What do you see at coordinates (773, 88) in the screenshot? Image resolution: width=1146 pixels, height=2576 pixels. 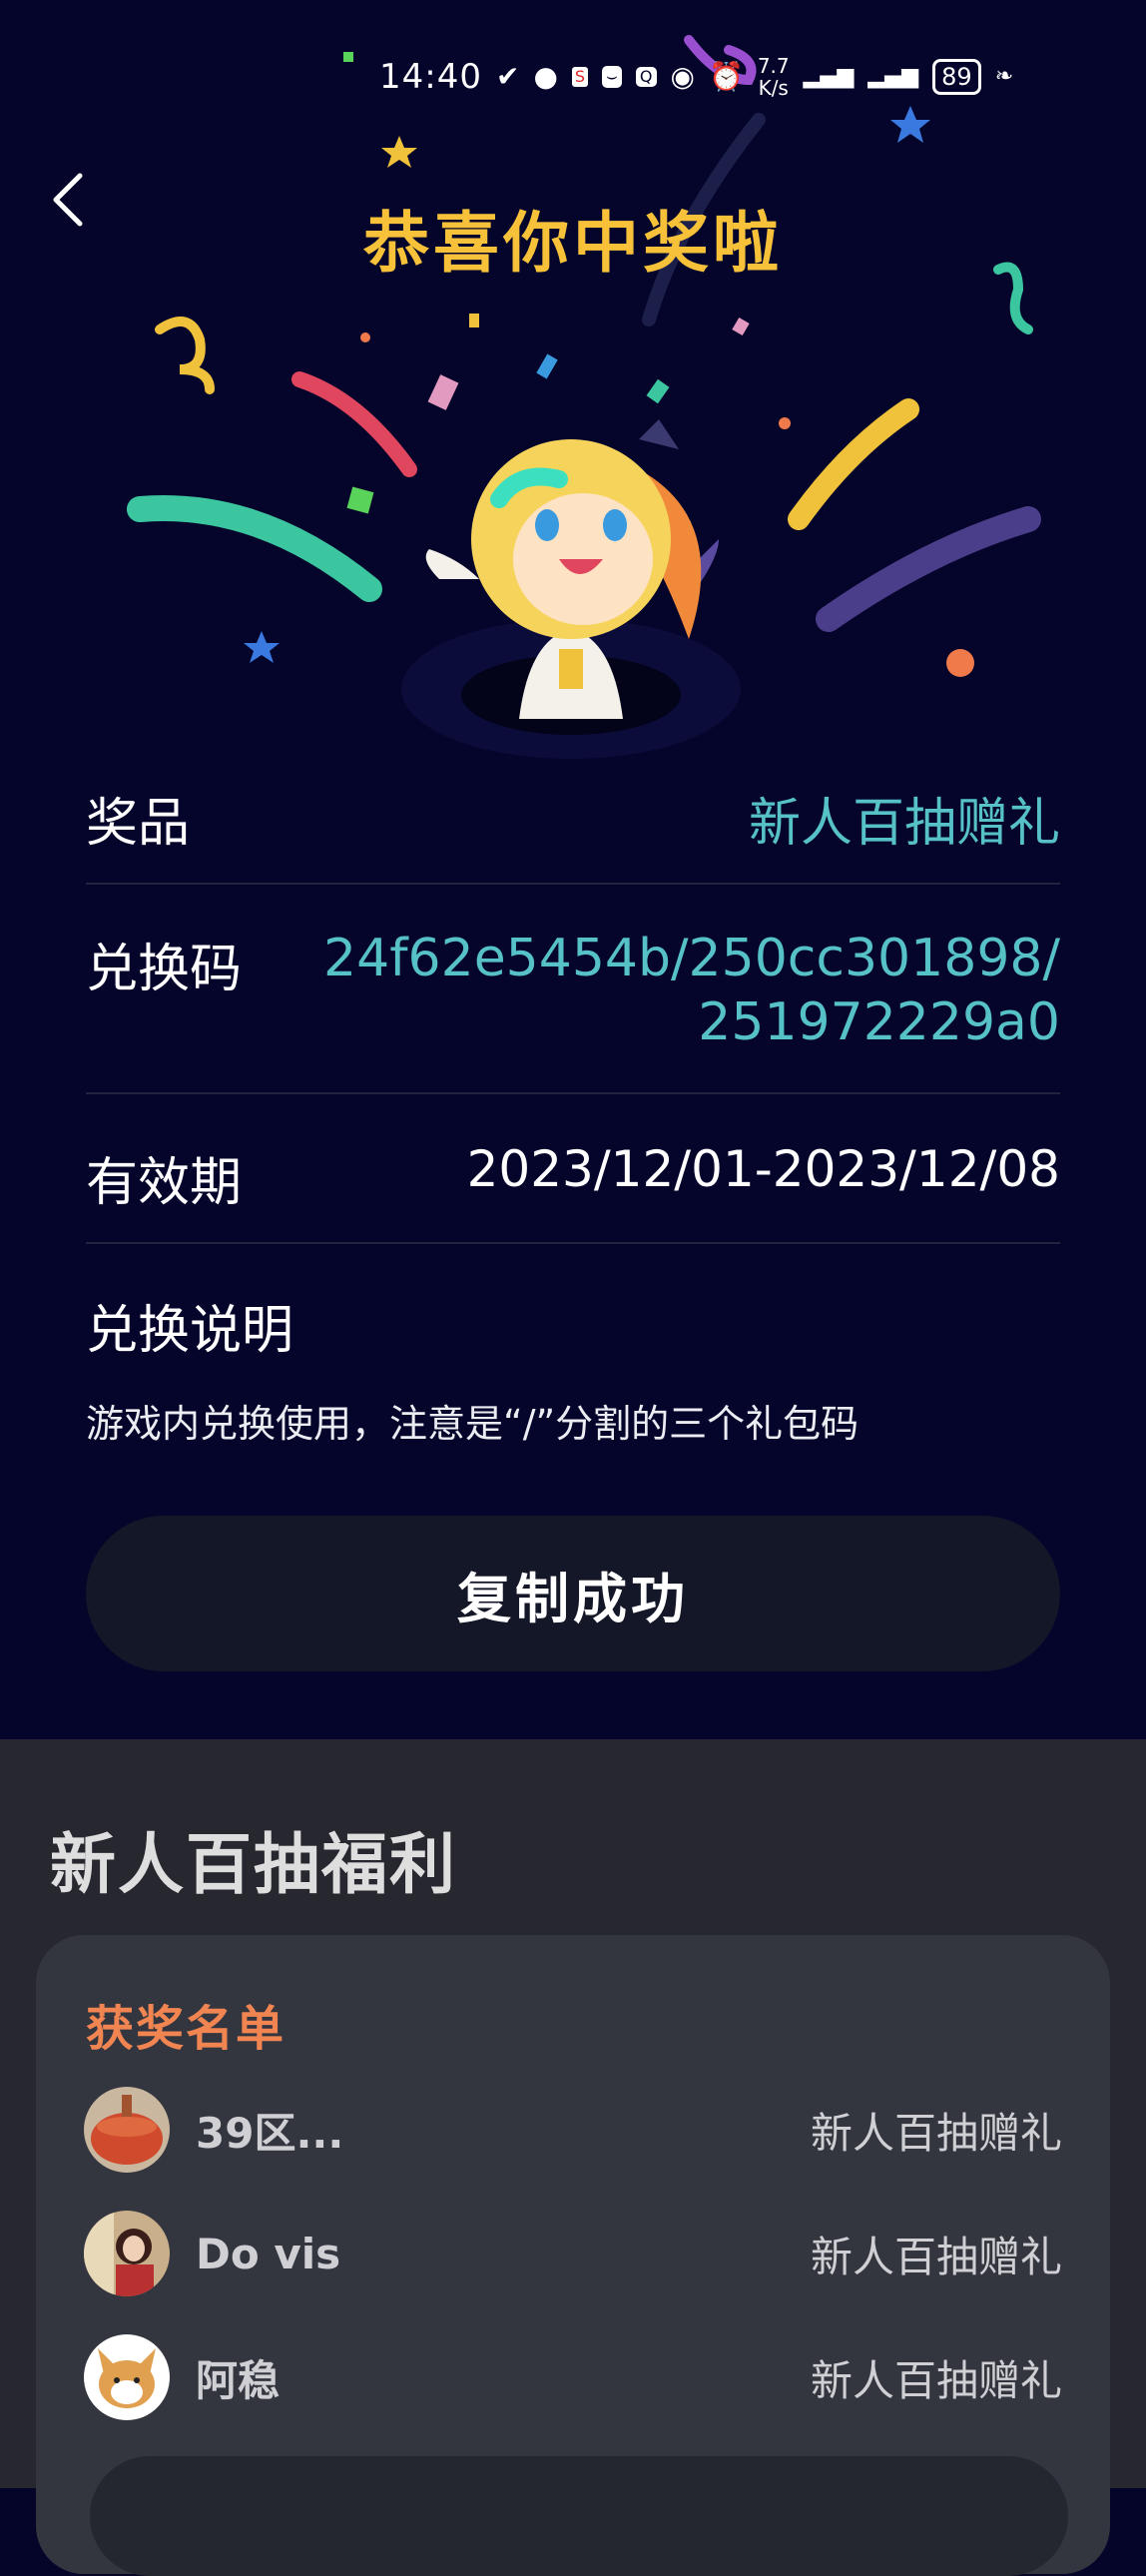 I see `net-speed-unit: K/s` at bounding box center [773, 88].